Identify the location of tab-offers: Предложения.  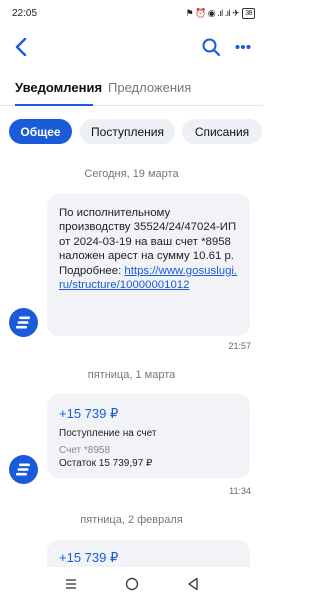
(149, 87).